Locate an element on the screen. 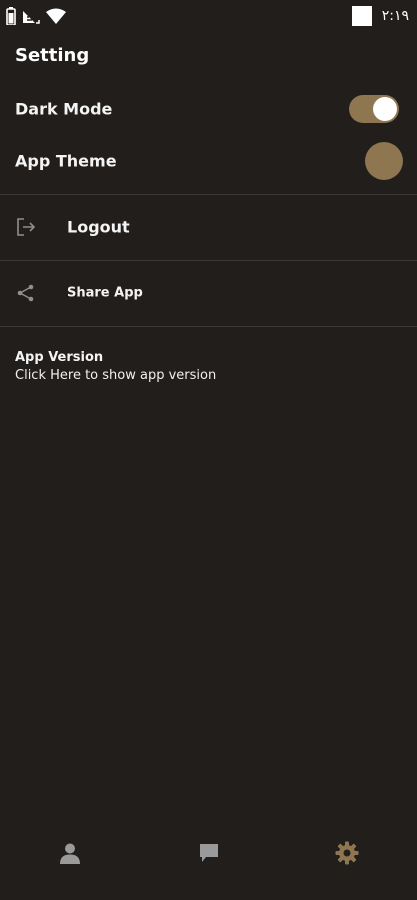  nav-profile is located at coordinates (70, 855).